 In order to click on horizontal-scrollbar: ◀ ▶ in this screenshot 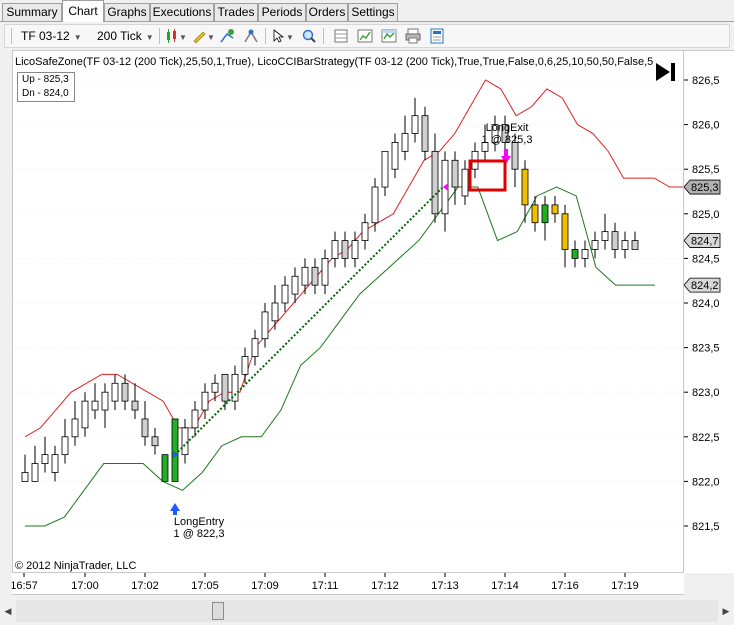, I will do `click(367, 611)`.